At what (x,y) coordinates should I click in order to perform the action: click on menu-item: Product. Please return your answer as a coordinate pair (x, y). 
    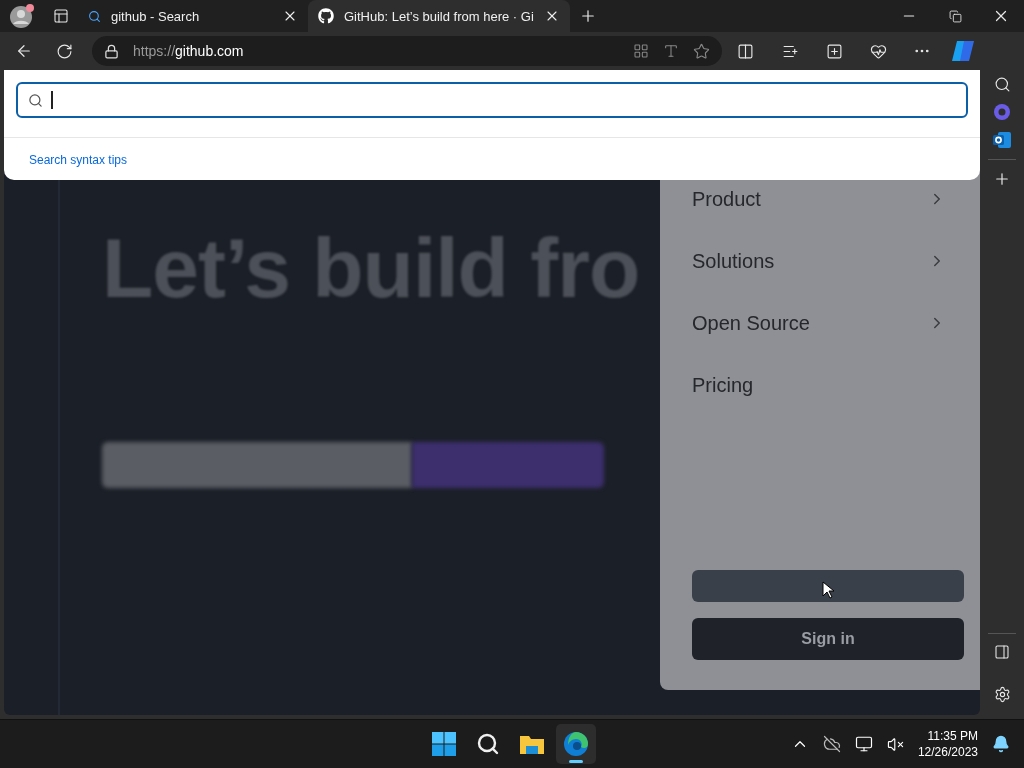
    Looking at the image, I should click on (828, 199).